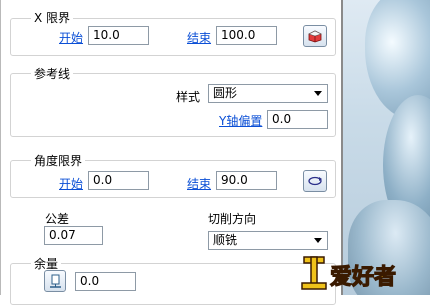 The image size is (430, 305). I want to click on tolerance-input: 0.07, so click(73, 235).